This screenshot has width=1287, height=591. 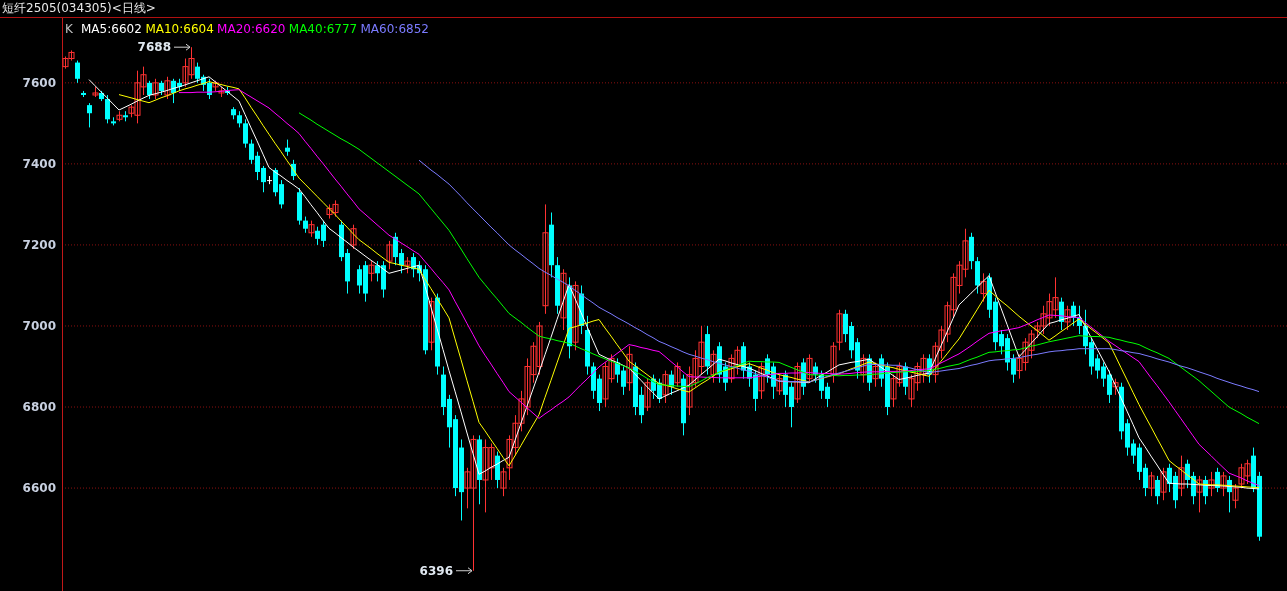 I want to click on legend-label: MA40:6777, so click(x=323, y=29).